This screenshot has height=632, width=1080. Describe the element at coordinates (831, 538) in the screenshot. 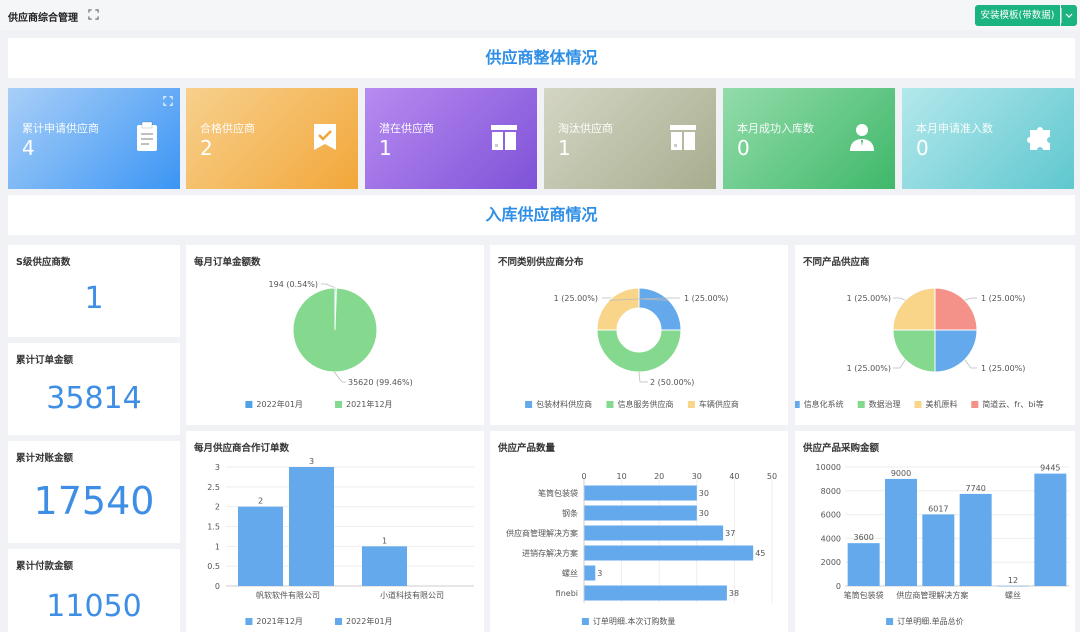

I see `y-tick-label: 4000` at that location.